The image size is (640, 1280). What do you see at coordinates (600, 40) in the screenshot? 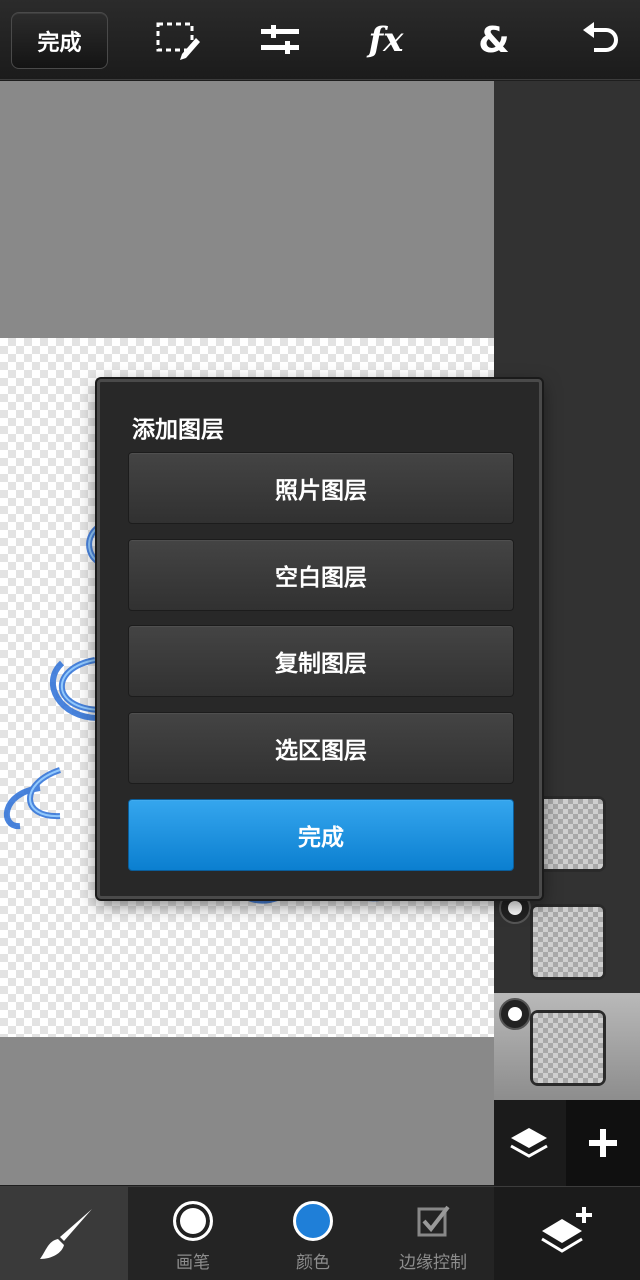
I see `undo-icon` at bounding box center [600, 40].